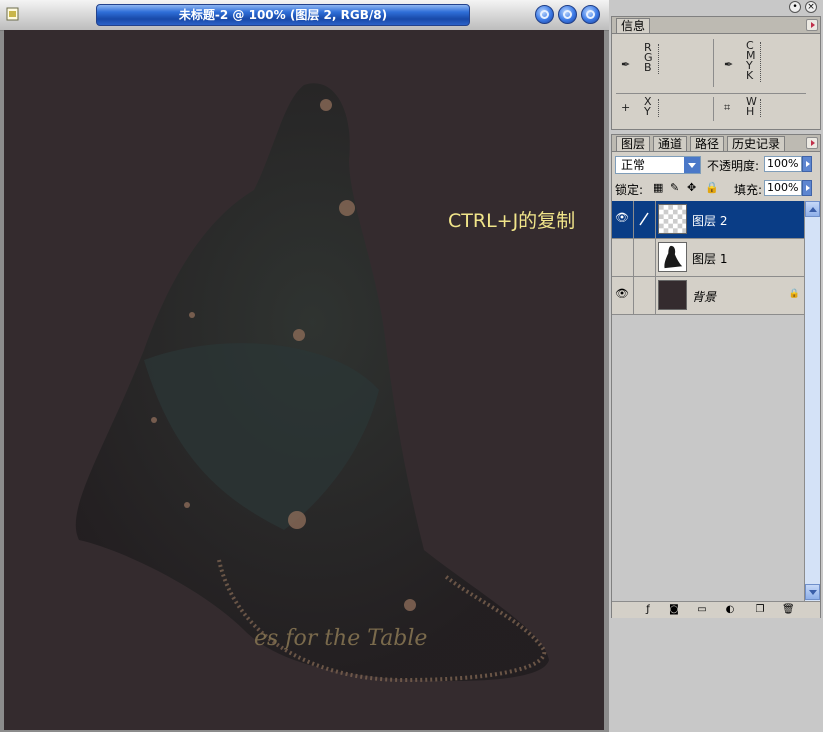  Describe the element at coordinates (812, 592) in the screenshot. I see `scroll-down-button` at that location.